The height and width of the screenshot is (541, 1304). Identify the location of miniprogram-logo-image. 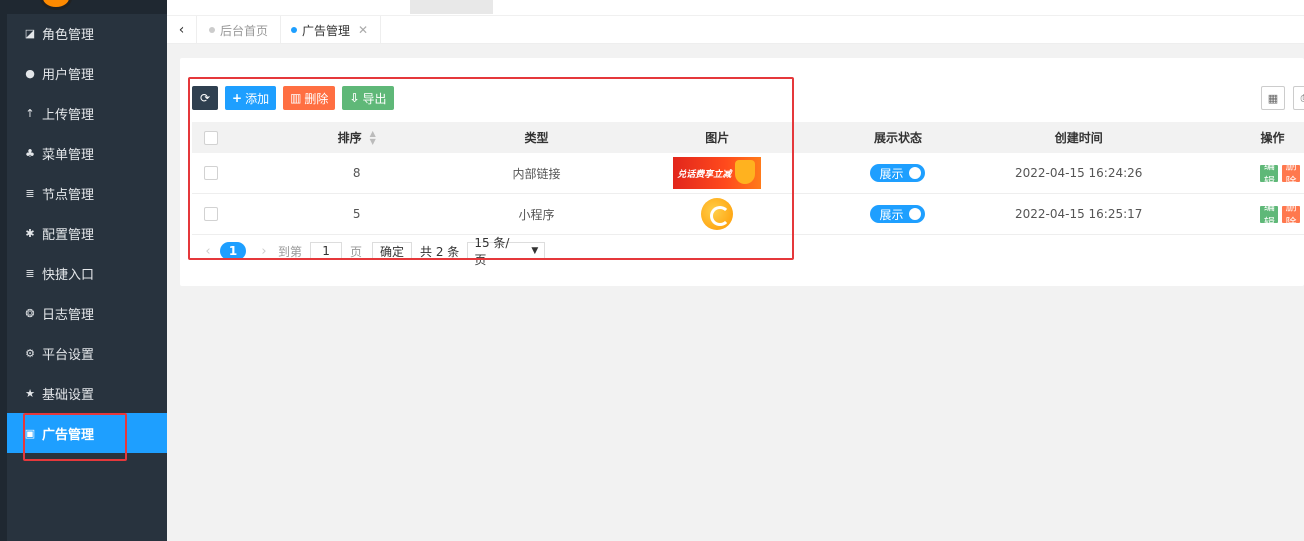
(717, 214).